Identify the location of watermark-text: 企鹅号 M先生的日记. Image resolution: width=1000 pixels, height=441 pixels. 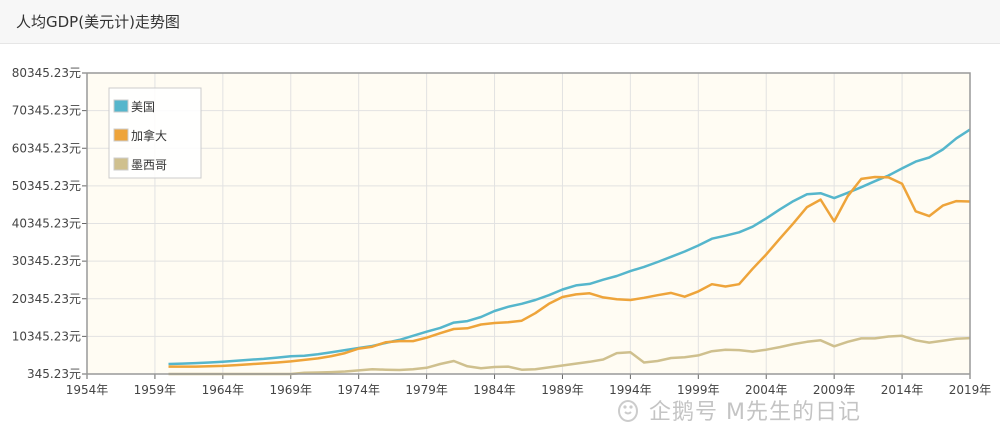
(755, 412).